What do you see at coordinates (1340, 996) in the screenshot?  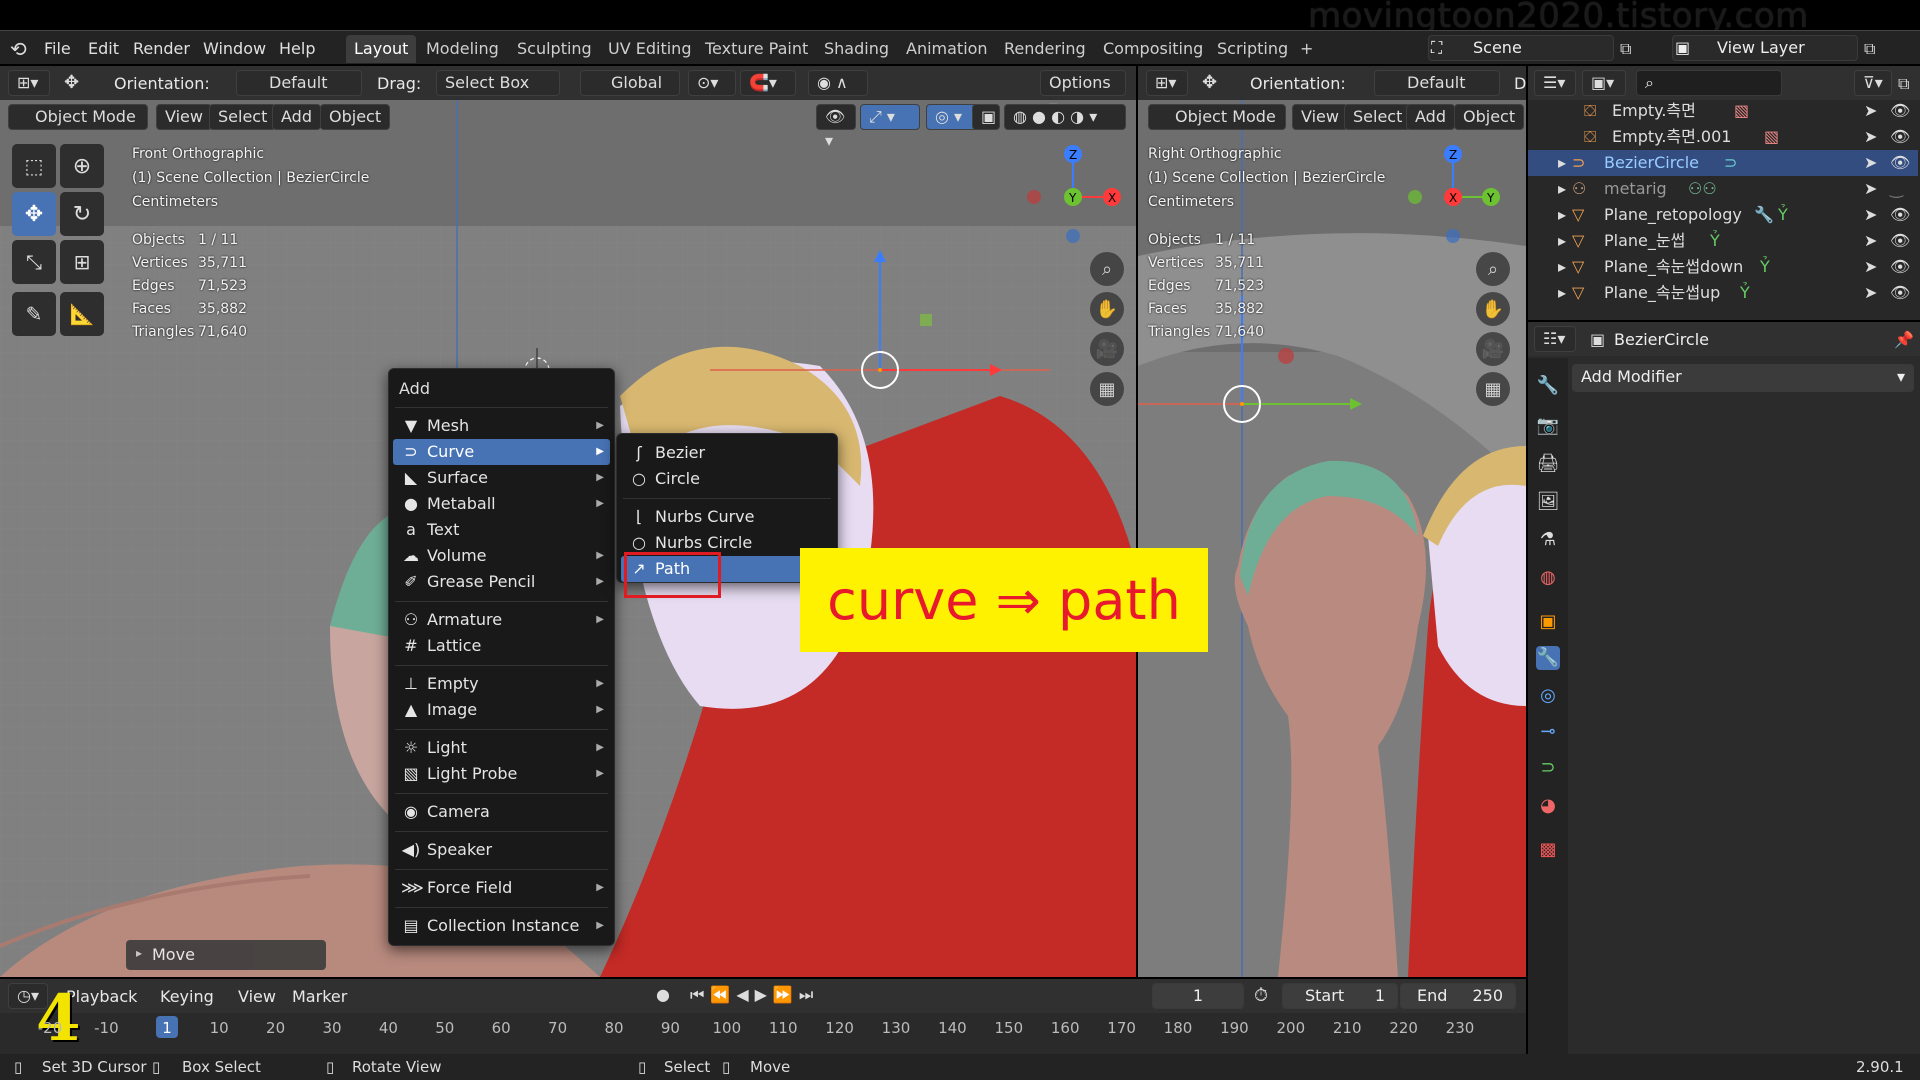 I see `start-frame-field: Start 1` at bounding box center [1340, 996].